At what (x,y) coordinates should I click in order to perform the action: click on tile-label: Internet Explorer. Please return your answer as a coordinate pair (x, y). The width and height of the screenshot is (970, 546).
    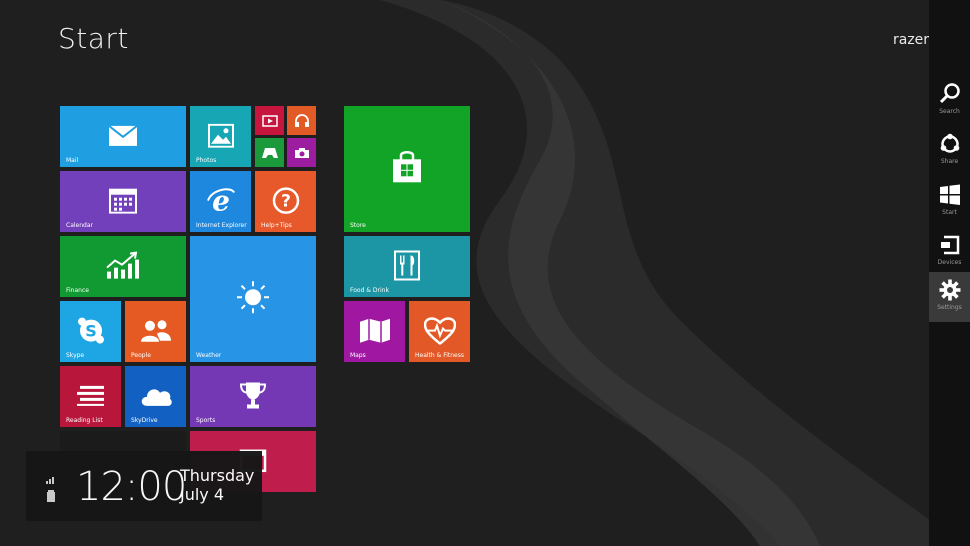
    Looking at the image, I should click on (221, 225).